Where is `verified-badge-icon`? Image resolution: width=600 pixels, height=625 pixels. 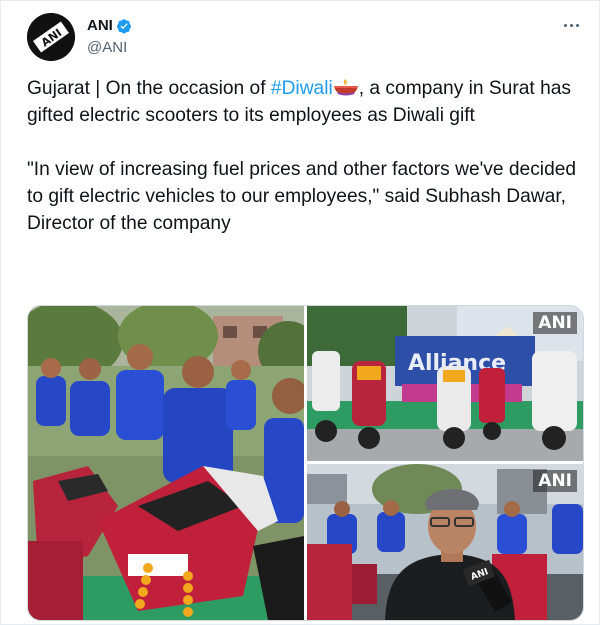
verified-badge-icon is located at coordinates (123, 25).